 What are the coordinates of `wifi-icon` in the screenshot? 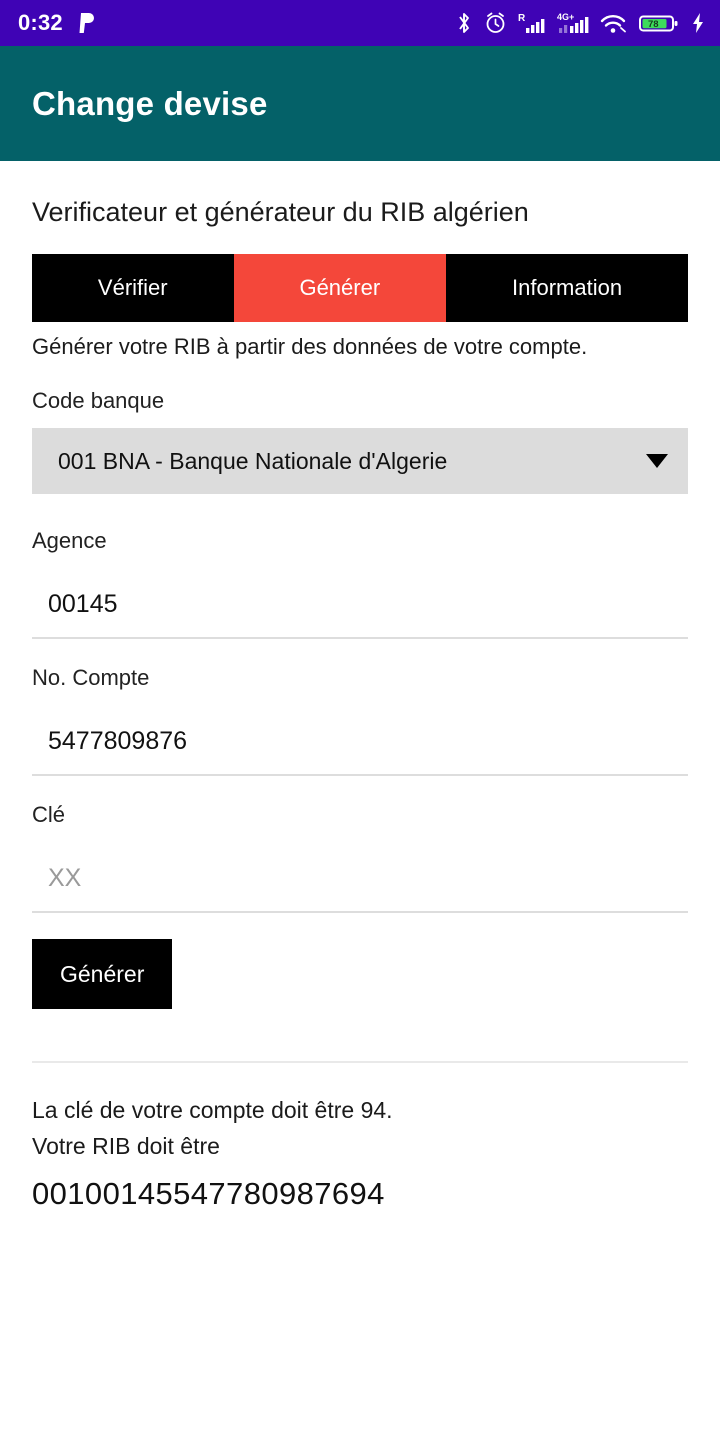 It's located at (614, 23).